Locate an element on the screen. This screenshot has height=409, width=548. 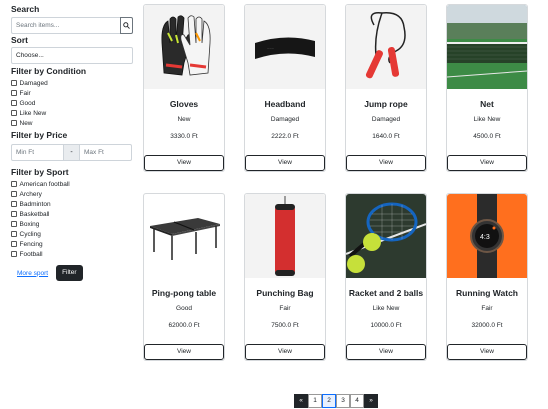
page-button: 1 is located at coordinates (315, 401).